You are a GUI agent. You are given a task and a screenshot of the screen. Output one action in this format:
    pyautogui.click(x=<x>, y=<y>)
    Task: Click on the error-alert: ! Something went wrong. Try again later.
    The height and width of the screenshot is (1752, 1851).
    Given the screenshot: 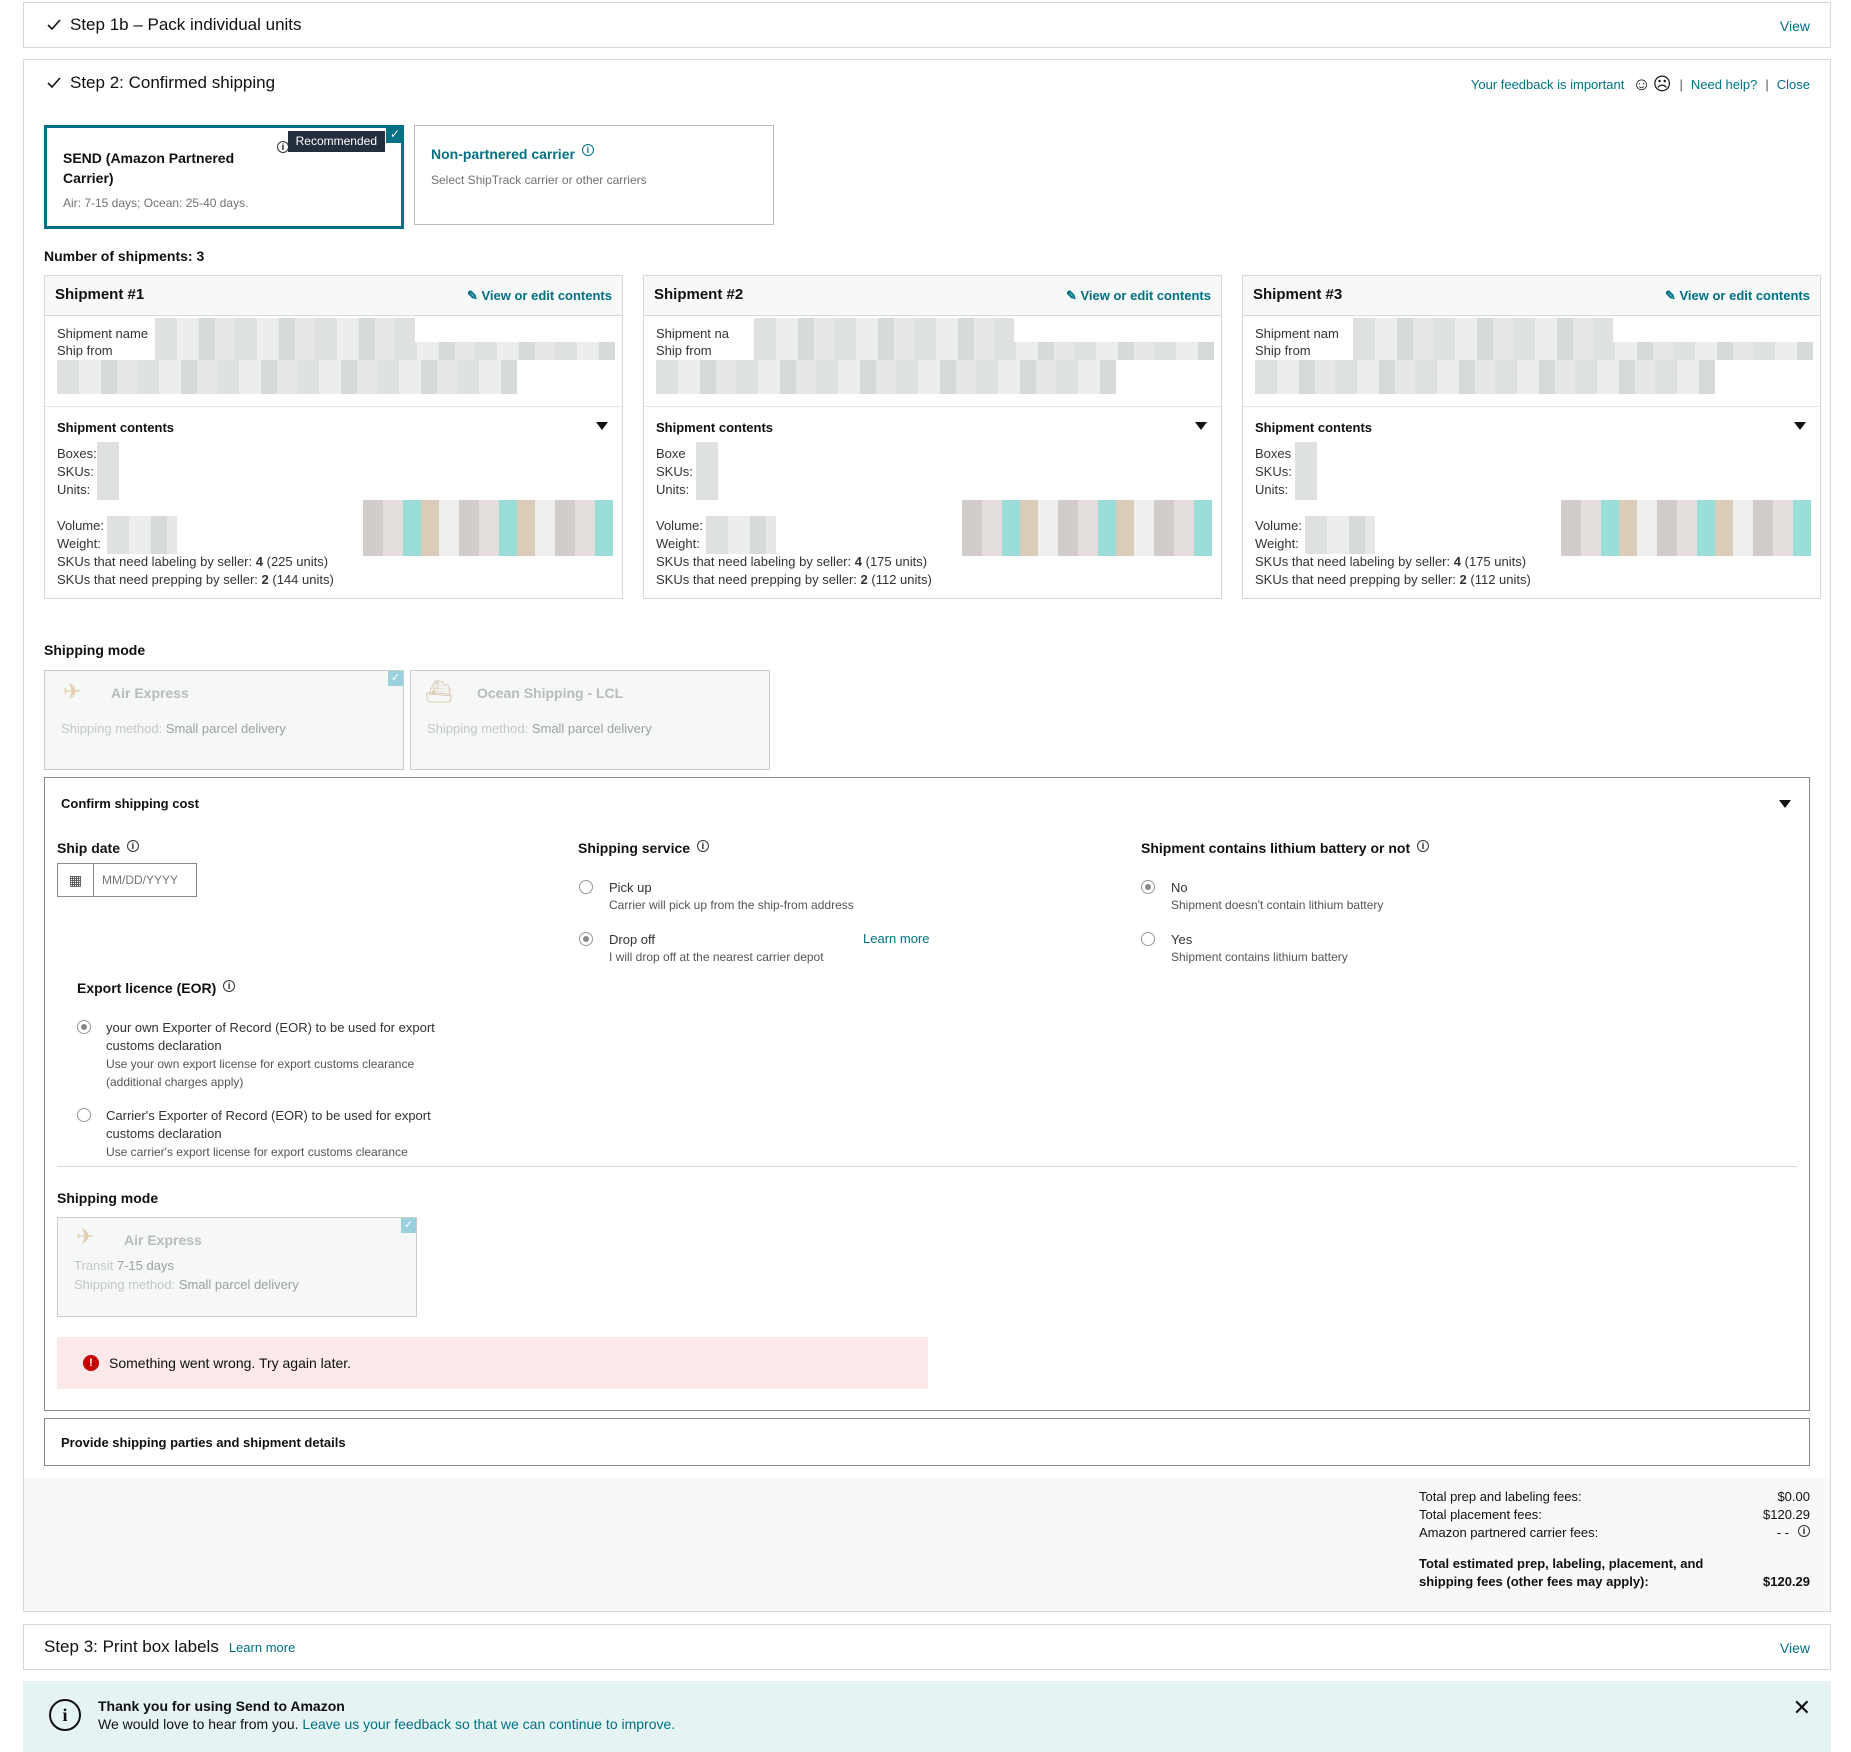 What is the action you would take?
    pyautogui.click(x=492, y=1363)
    